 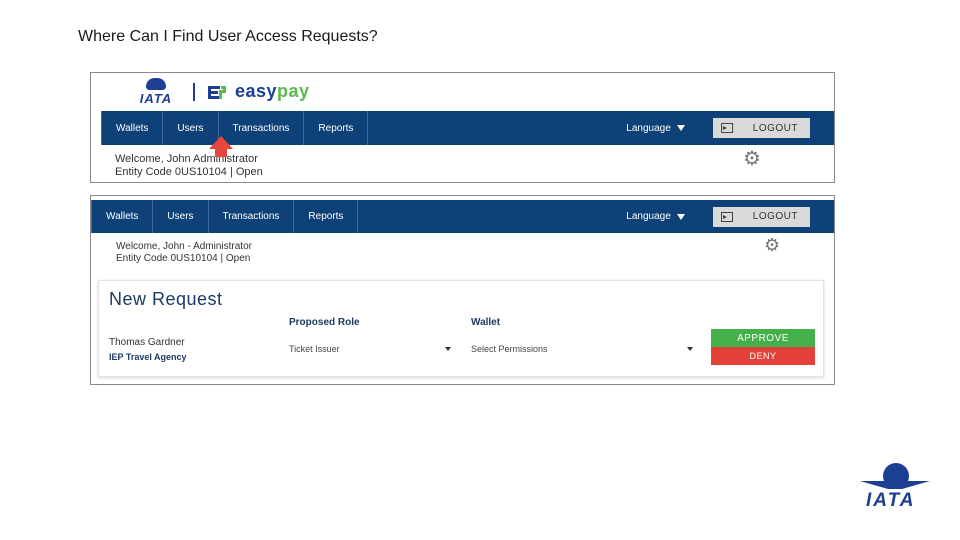 I want to click on easypay-logo: easypay, so click(x=272, y=91).